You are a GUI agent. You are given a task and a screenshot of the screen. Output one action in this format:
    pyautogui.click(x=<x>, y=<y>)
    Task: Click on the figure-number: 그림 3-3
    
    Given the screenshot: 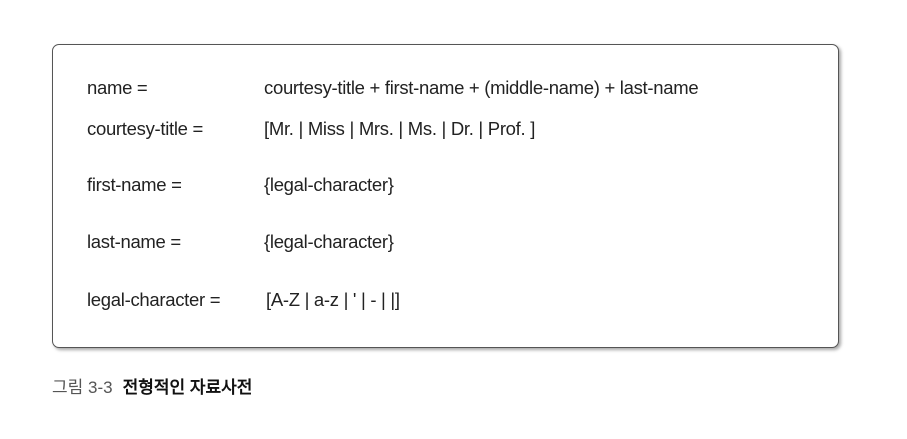 What is the action you would take?
    pyautogui.click(x=82, y=387)
    